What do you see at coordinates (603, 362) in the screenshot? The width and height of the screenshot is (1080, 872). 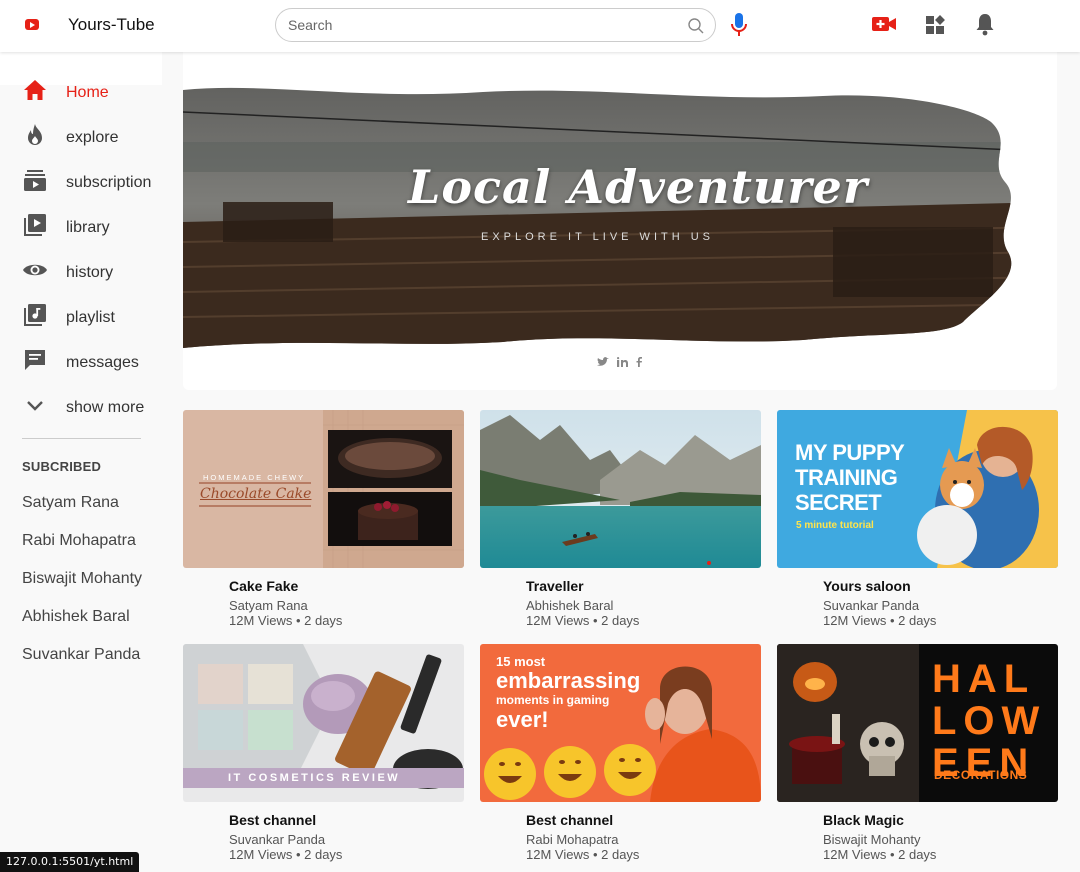 I see `twitter-icon` at bounding box center [603, 362].